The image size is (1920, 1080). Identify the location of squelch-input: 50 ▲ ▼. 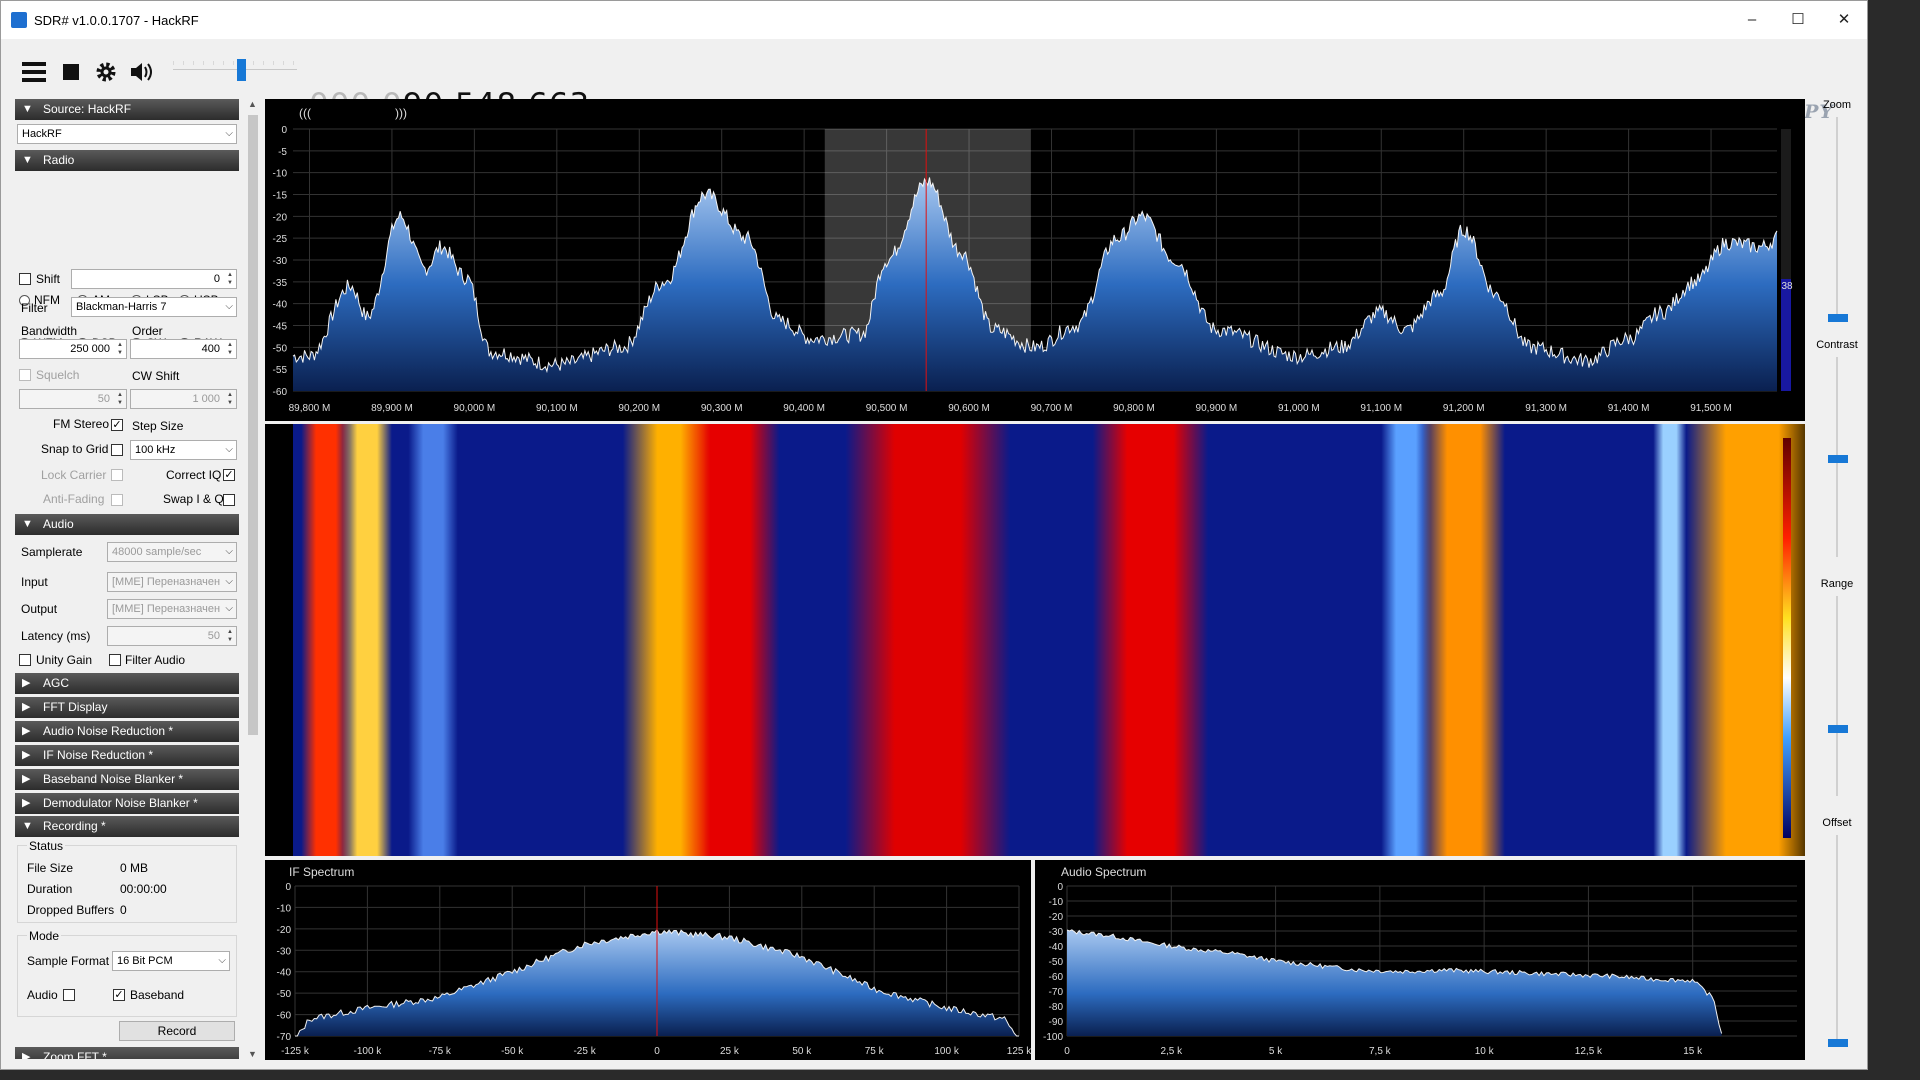
(73, 399).